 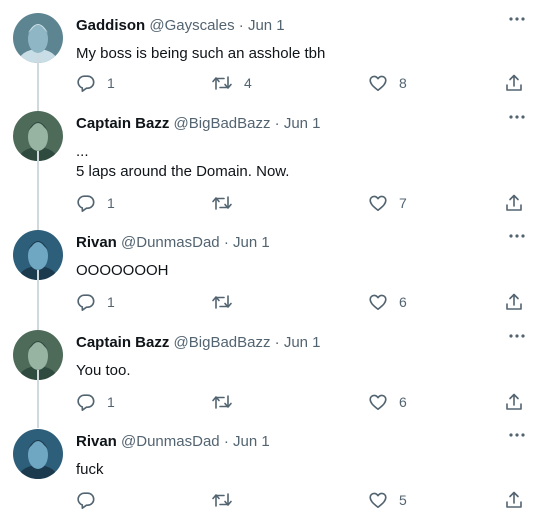 What do you see at coordinates (387, 83) in the screenshot?
I see `like-button: 8` at bounding box center [387, 83].